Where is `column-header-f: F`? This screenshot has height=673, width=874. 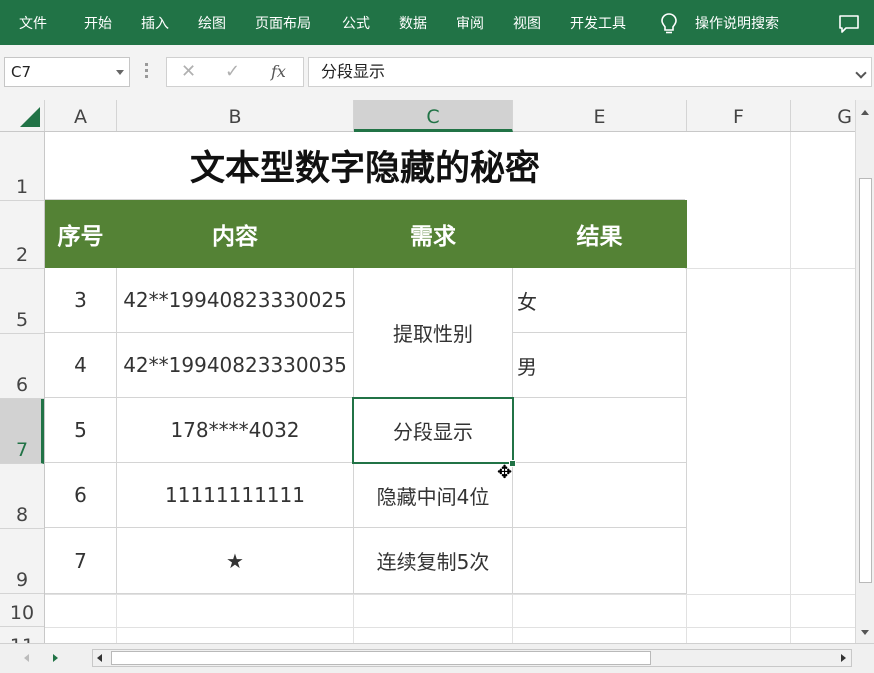 column-header-f: F is located at coordinates (739, 115).